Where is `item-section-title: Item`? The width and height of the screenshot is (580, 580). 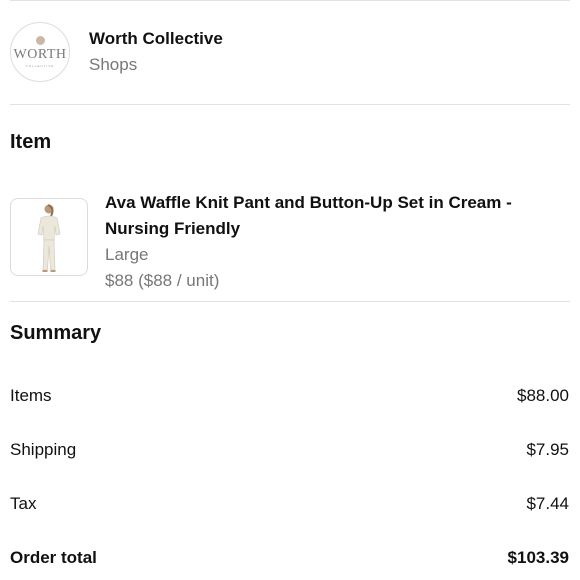 item-section-title: Item is located at coordinates (31, 142).